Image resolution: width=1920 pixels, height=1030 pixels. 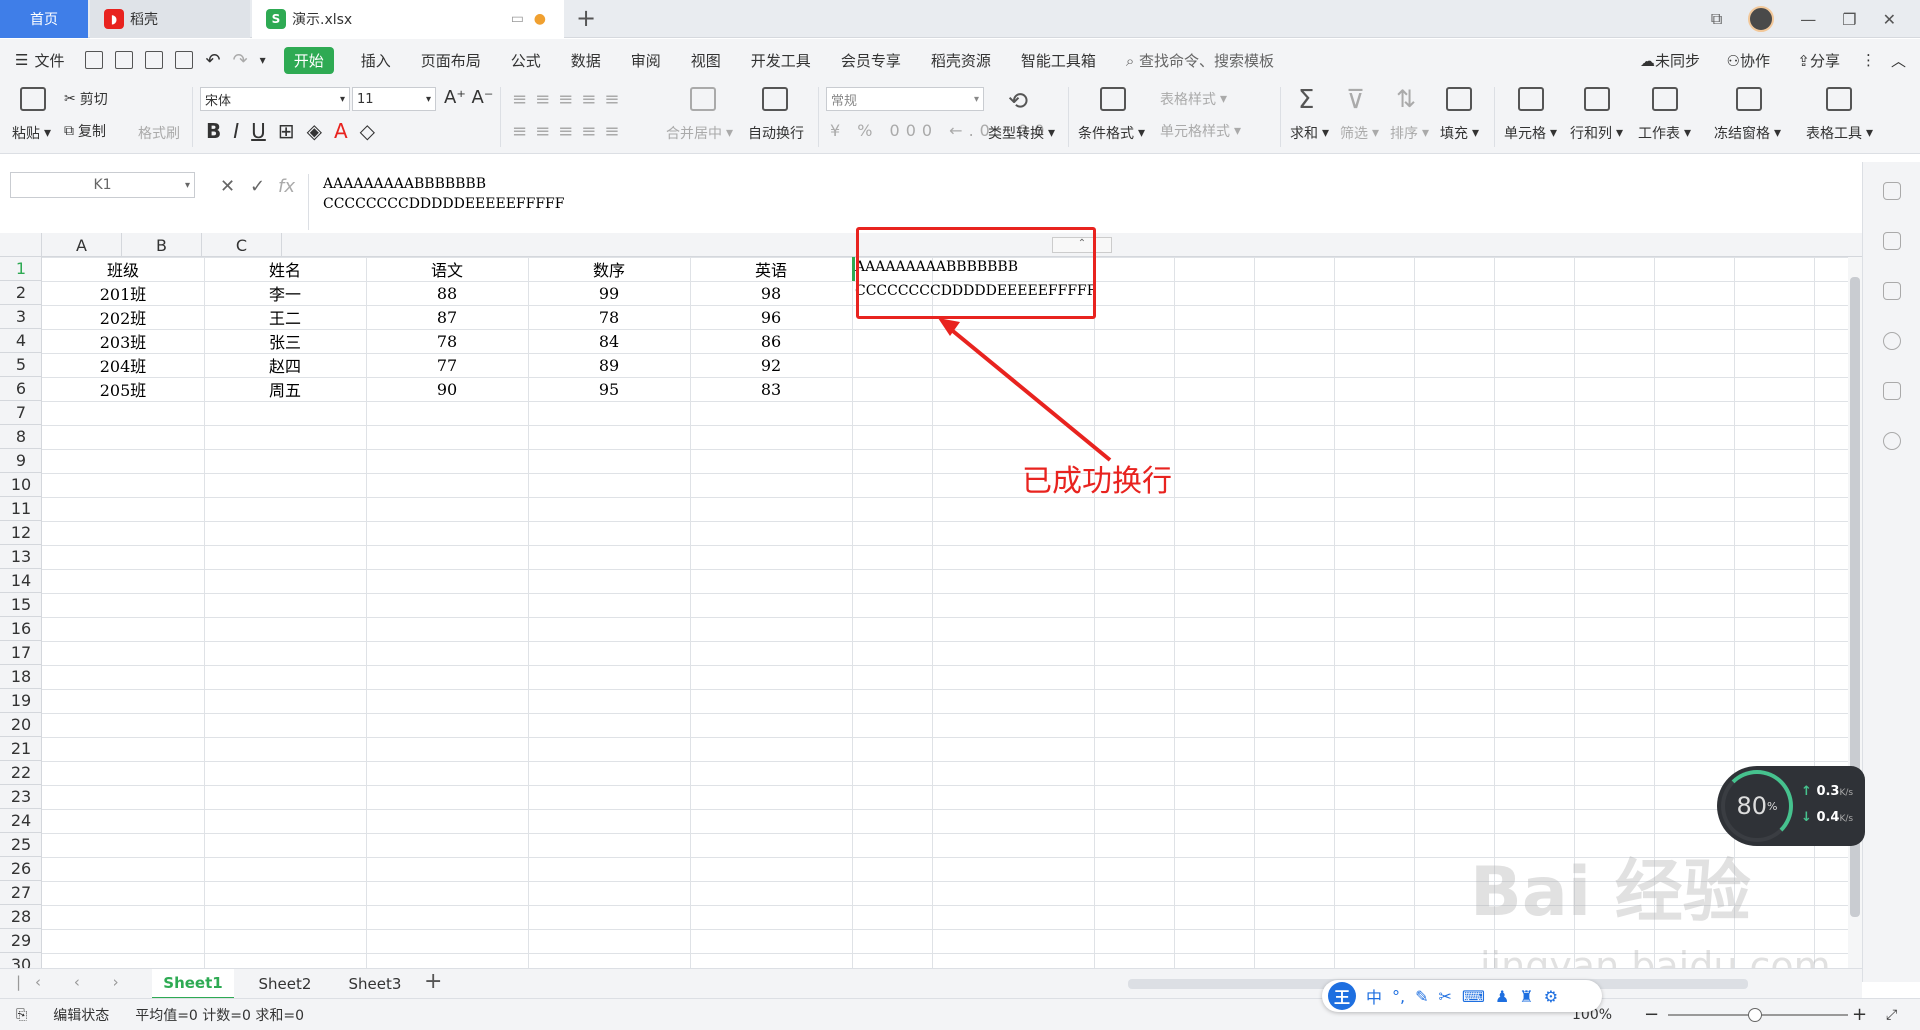 What do you see at coordinates (285, 984) in the screenshot?
I see `sheet-tab-2: Sheet2` at bounding box center [285, 984].